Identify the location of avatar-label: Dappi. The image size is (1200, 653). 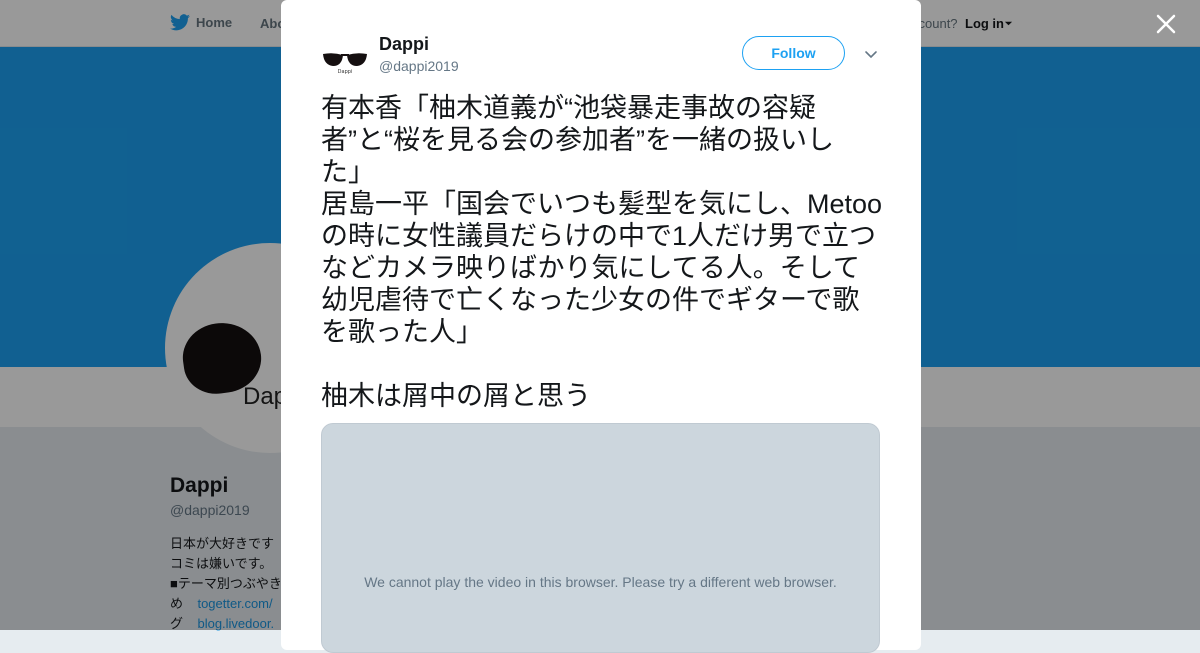
(345, 72).